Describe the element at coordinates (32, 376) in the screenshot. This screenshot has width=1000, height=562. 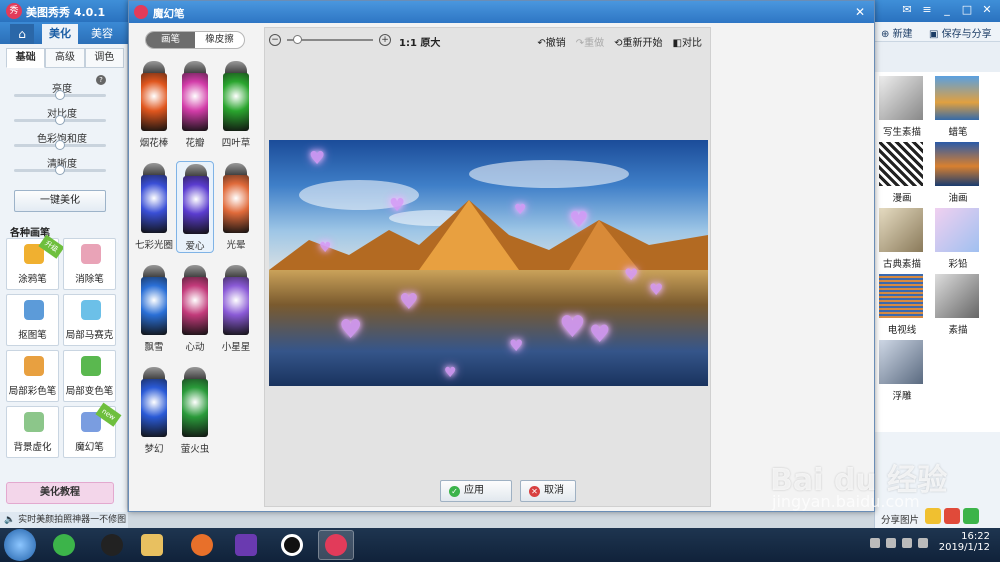
I see `brush-local-color: 局部彩色笔` at that location.